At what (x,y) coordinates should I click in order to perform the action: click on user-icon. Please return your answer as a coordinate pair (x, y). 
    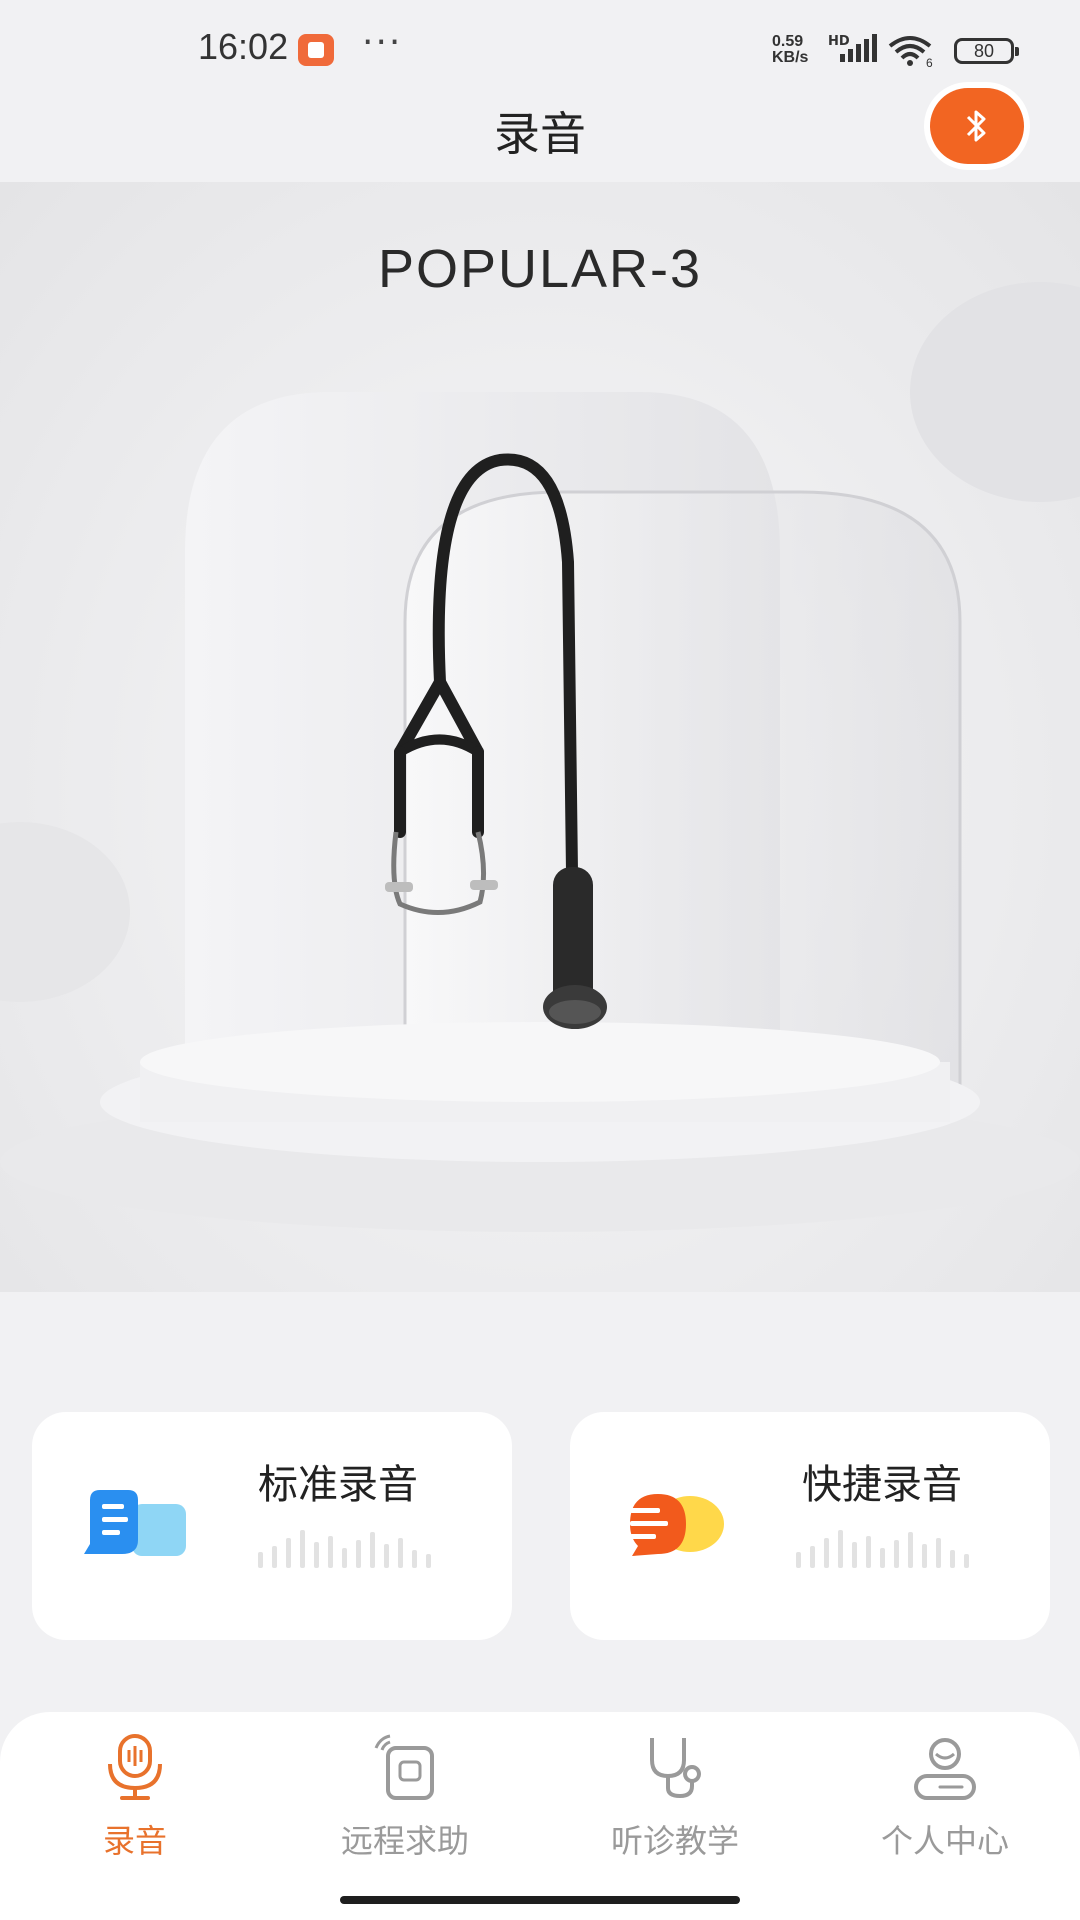
    Looking at the image, I should click on (945, 1769).